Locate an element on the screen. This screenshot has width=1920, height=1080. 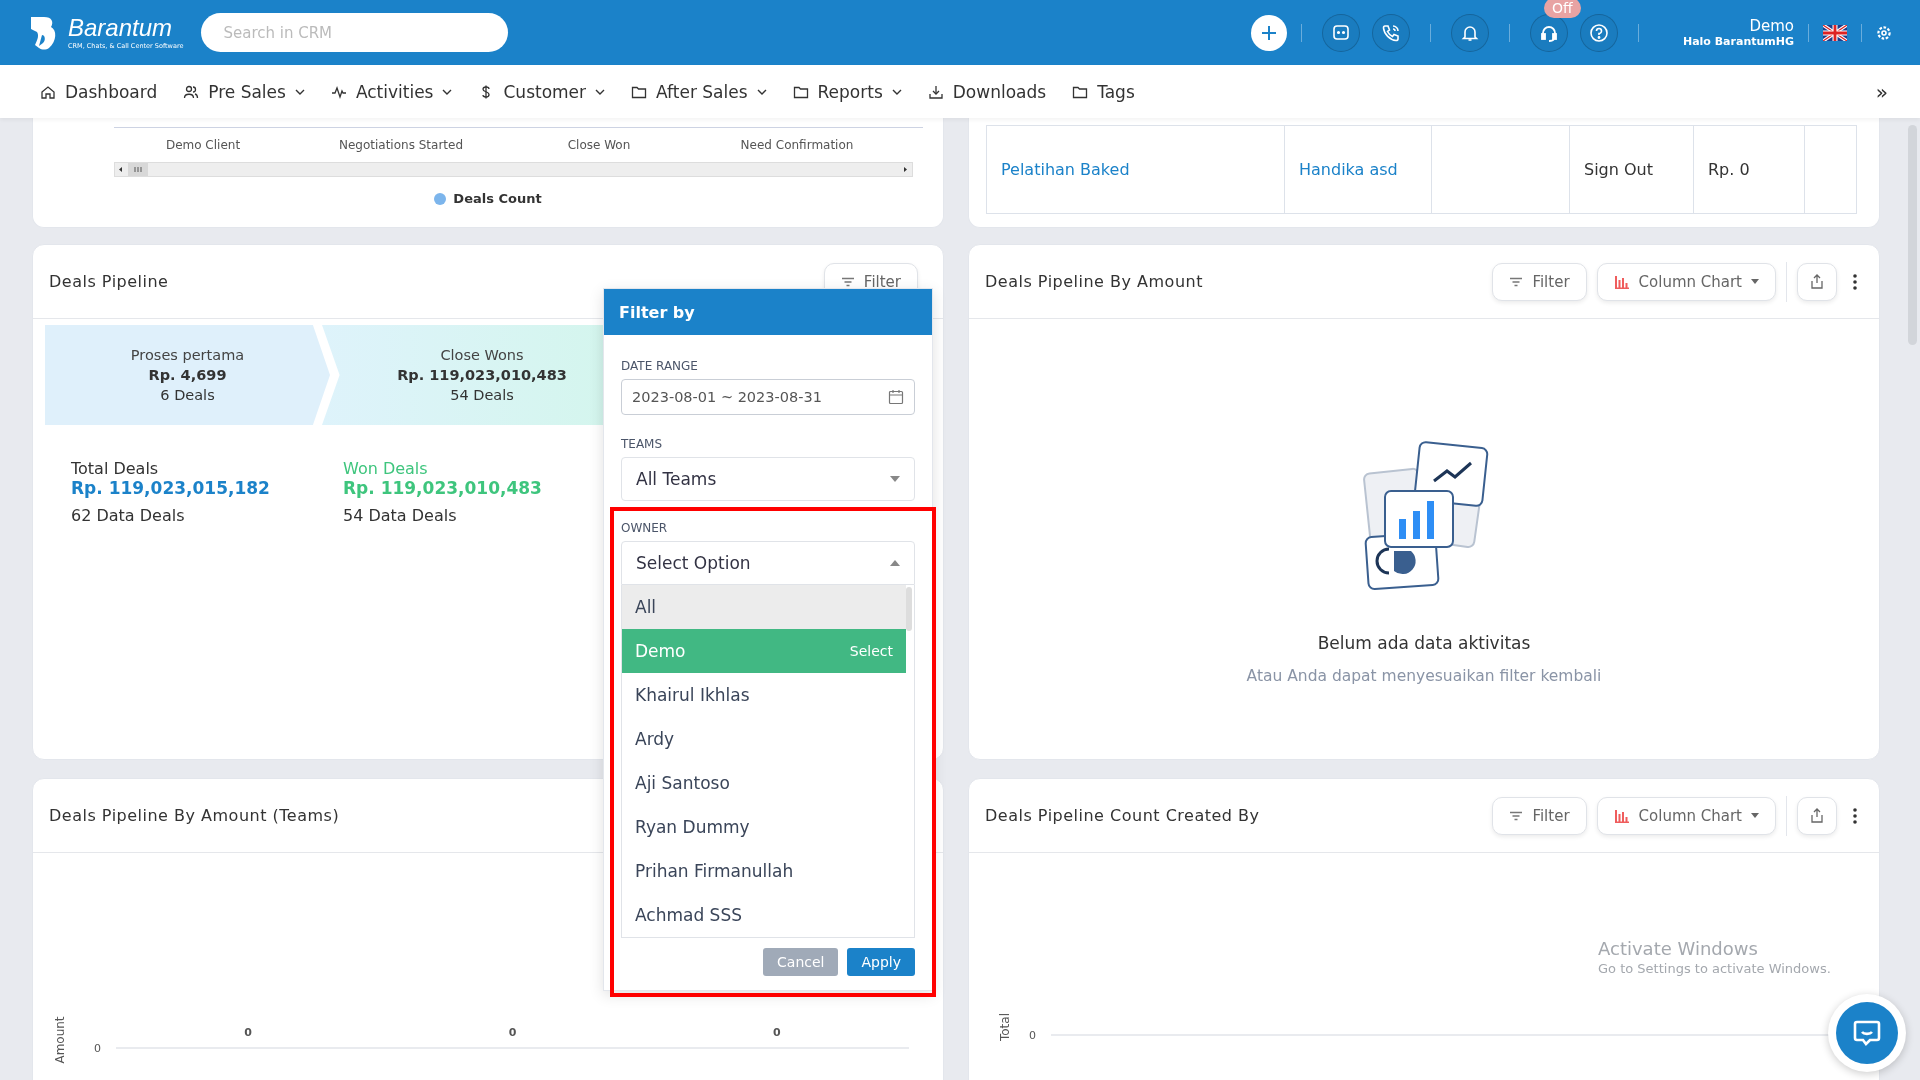
search-field: Search in CRM is located at coordinates (355, 32).